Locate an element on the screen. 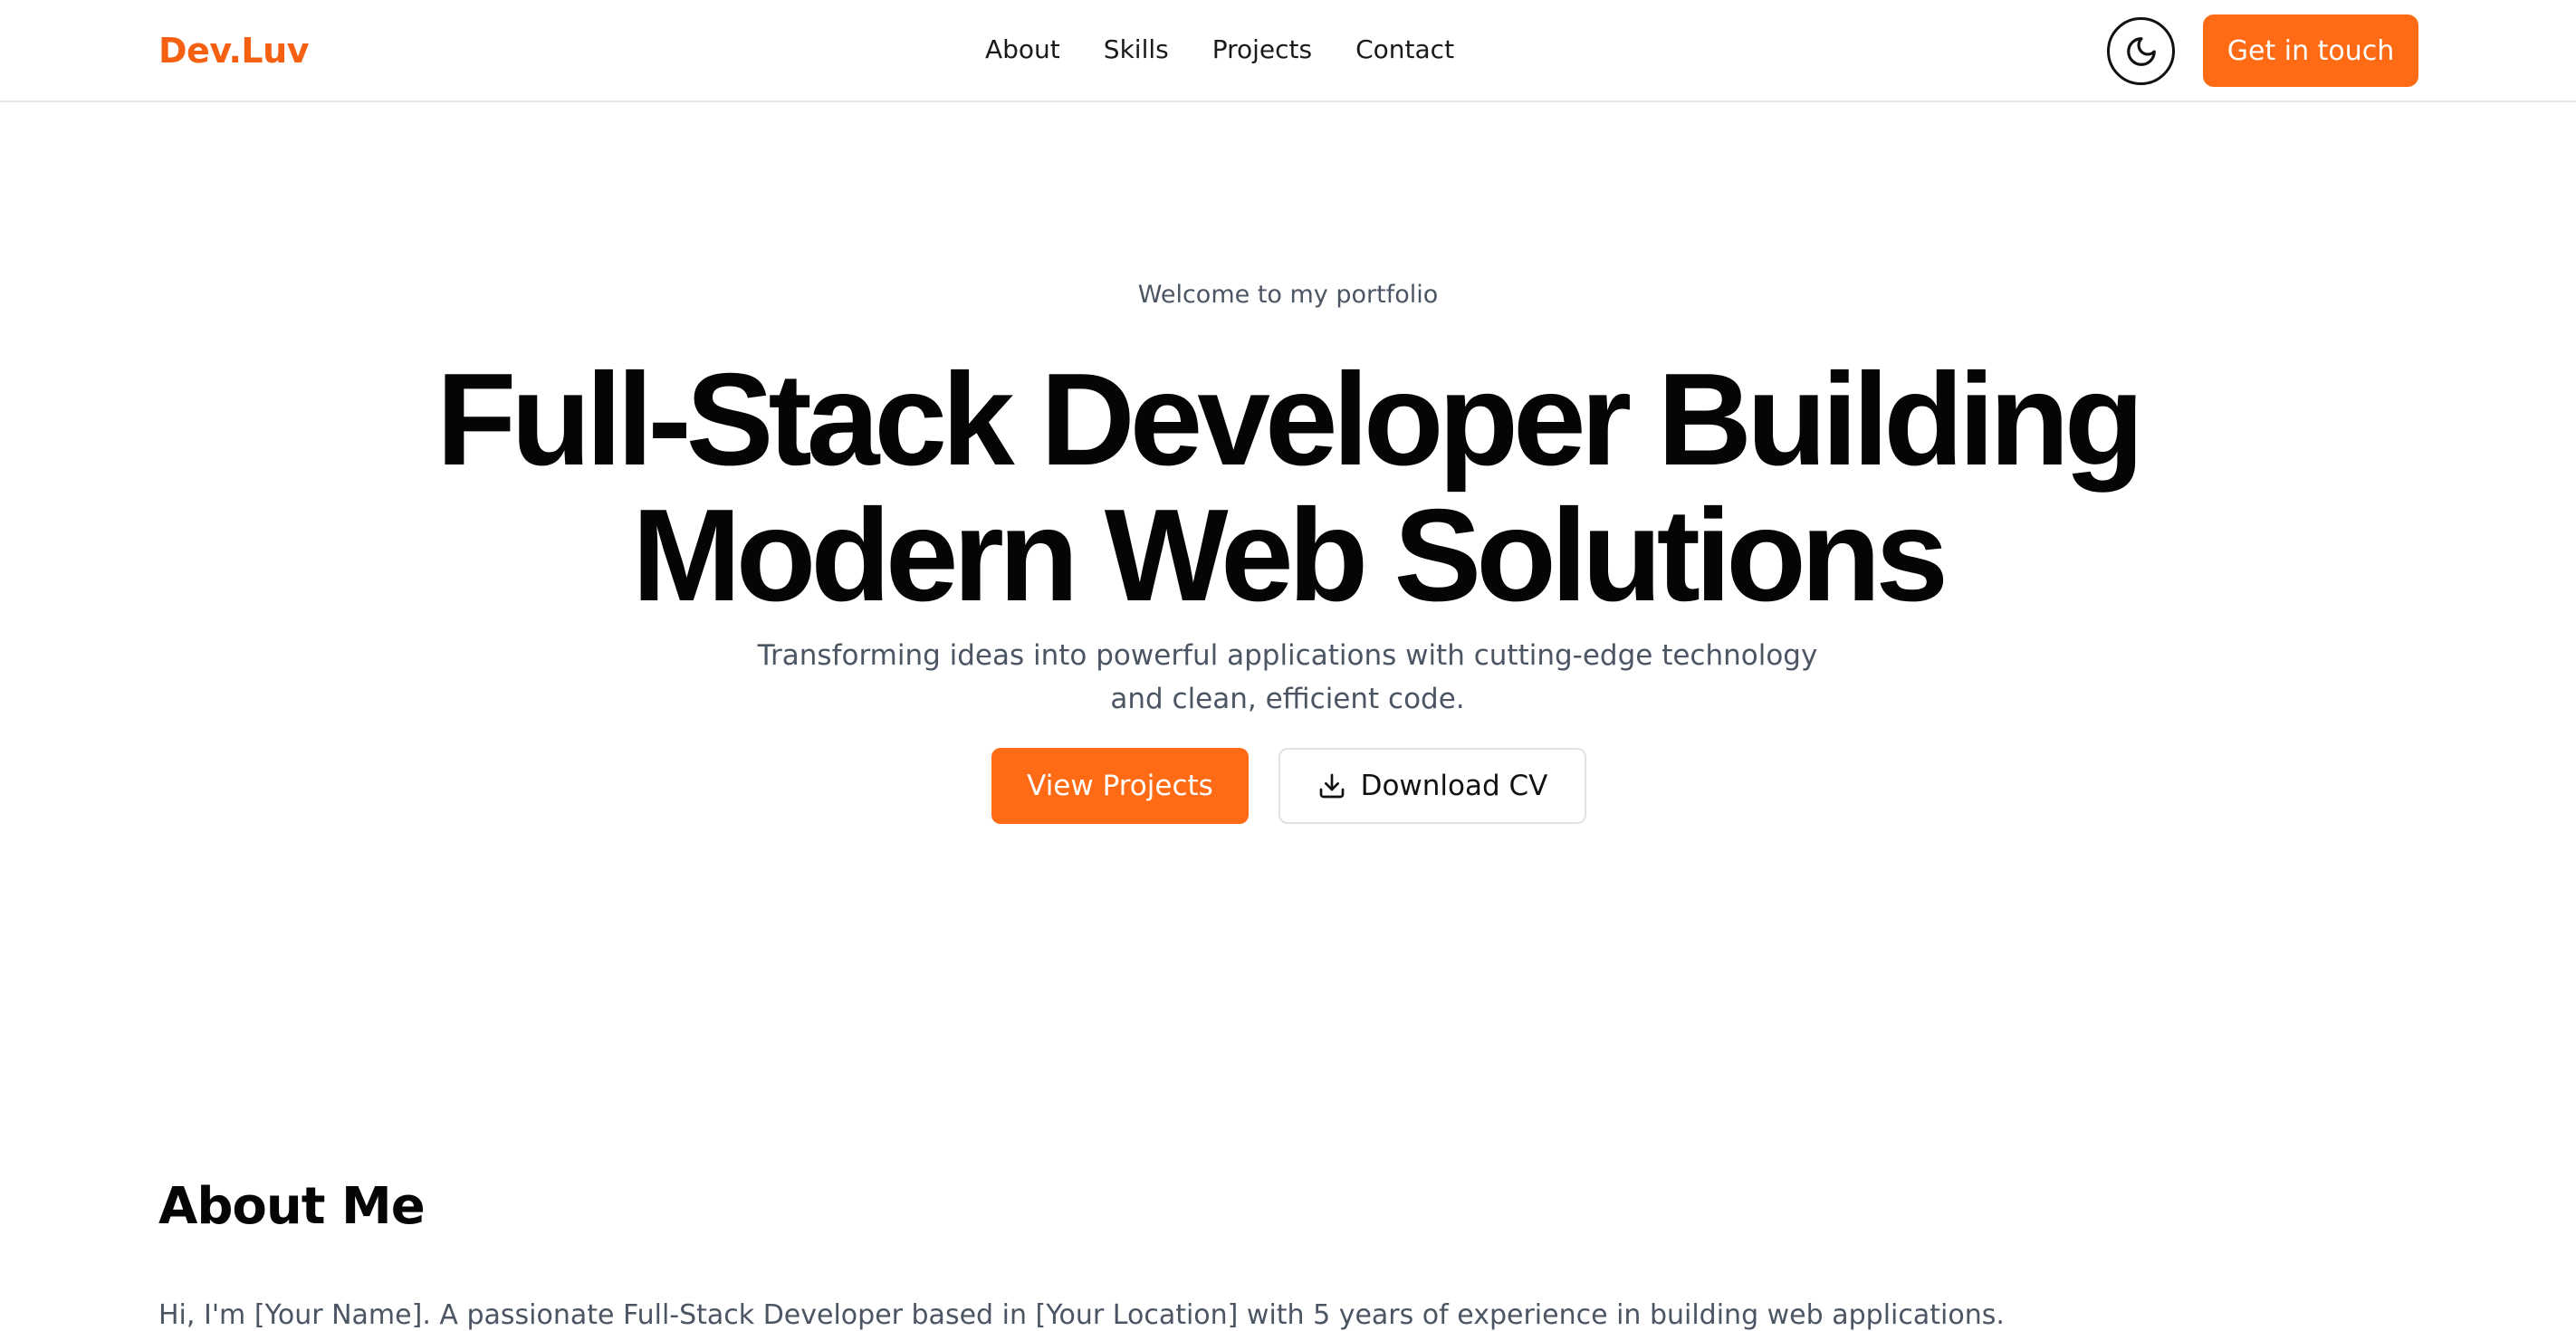 This screenshot has width=2576, height=1331. download-icon is located at coordinates (1331, 786).